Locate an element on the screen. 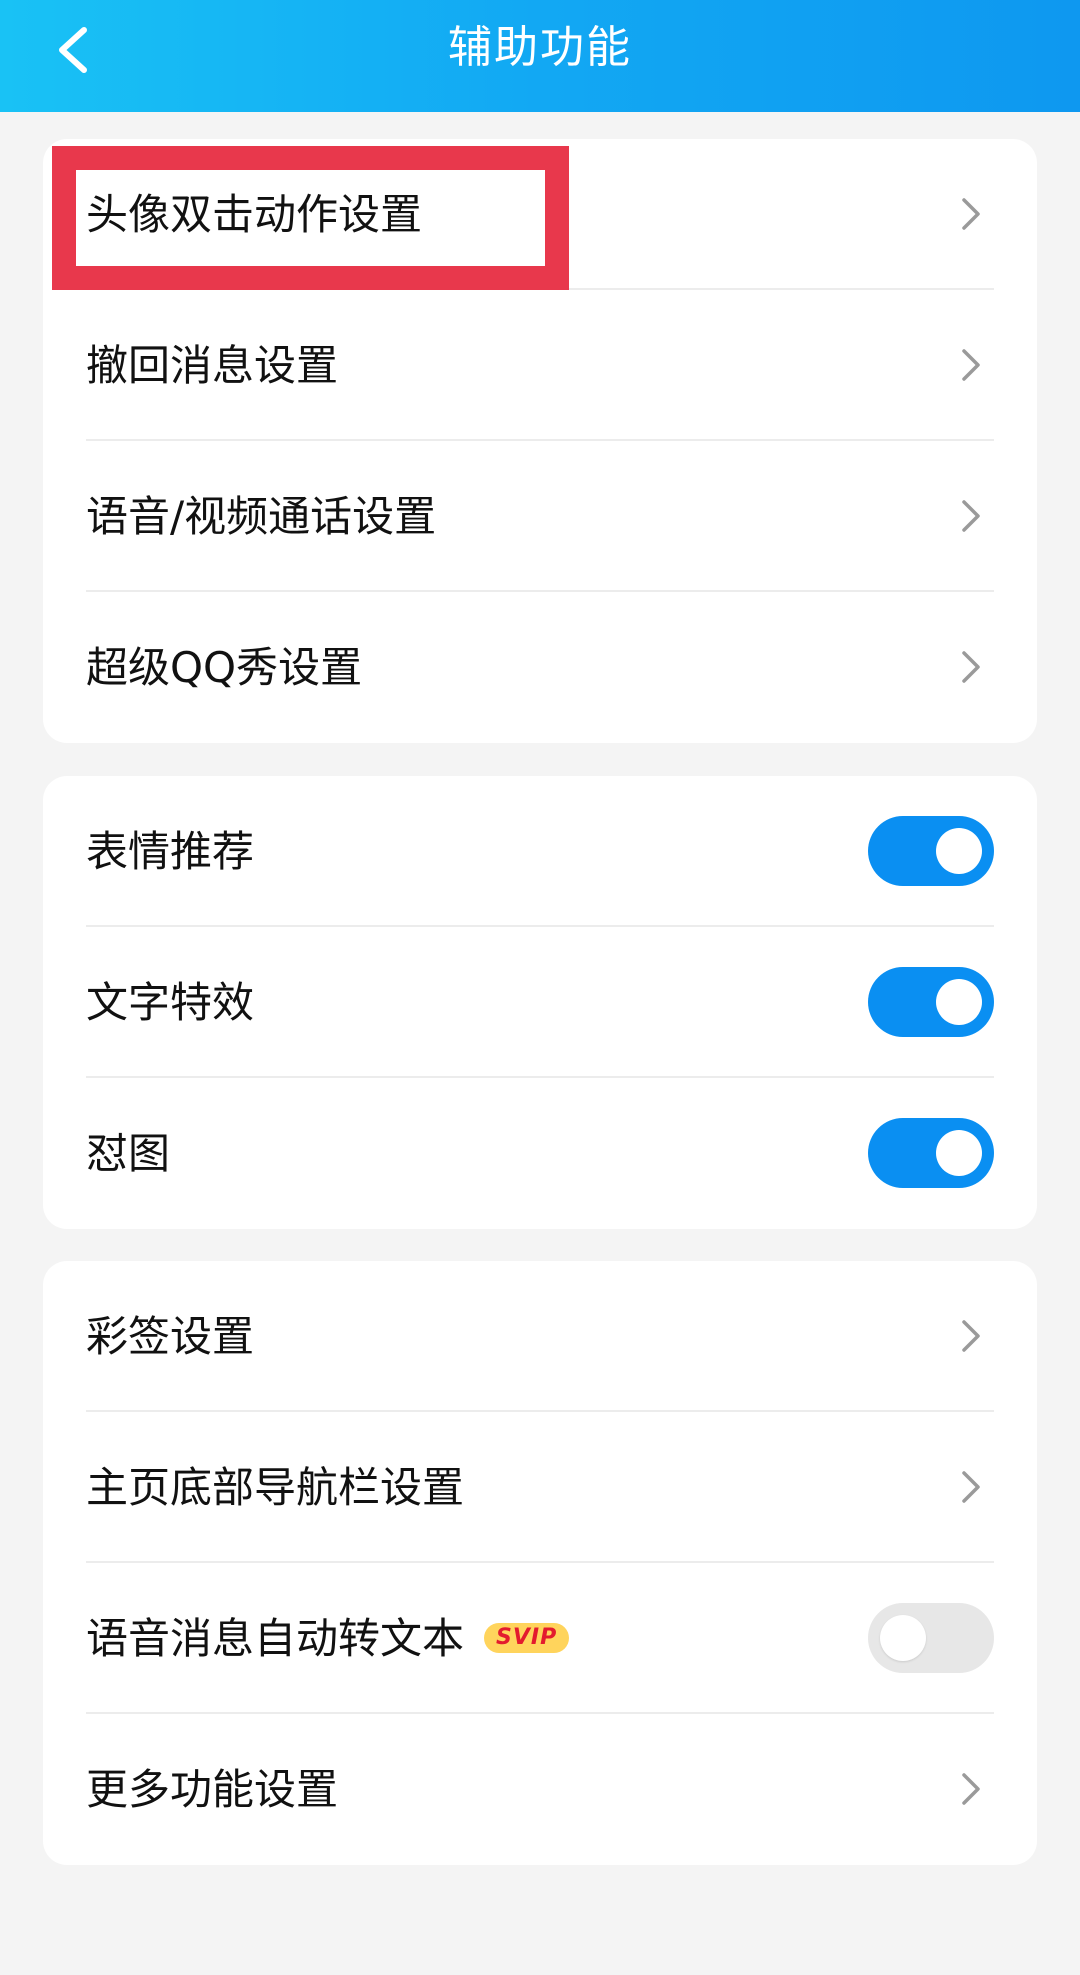  settings-item-label: 语音/视频通话设置 is located at coordinates (261, 516).